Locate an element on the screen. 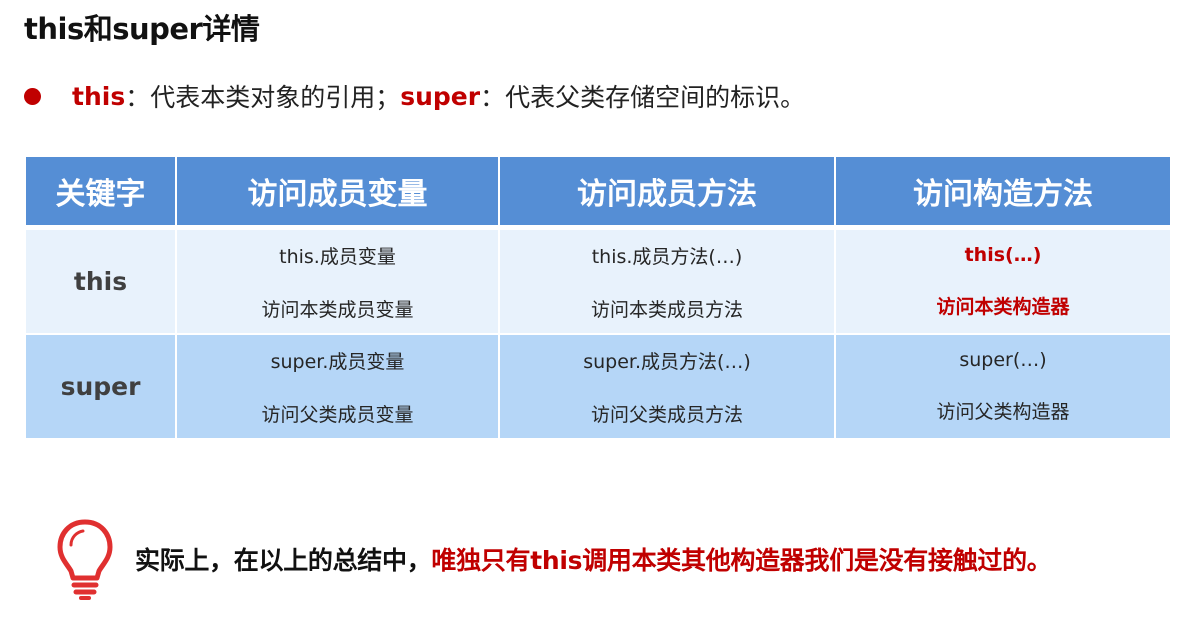 The width and height of the screenshot is (1191, 626). variable-cell: super.成员变量 访问父类成员变量 is located at coordinates (337, 386).